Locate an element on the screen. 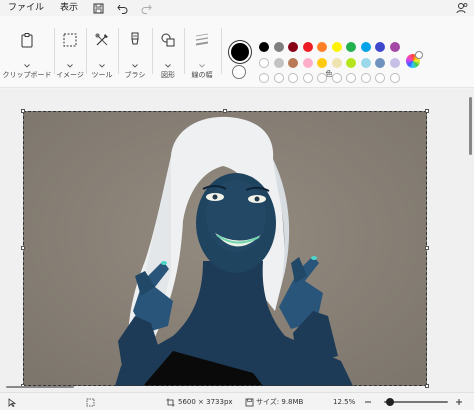  image-group: イメージ is located at coordinates (70, 52).